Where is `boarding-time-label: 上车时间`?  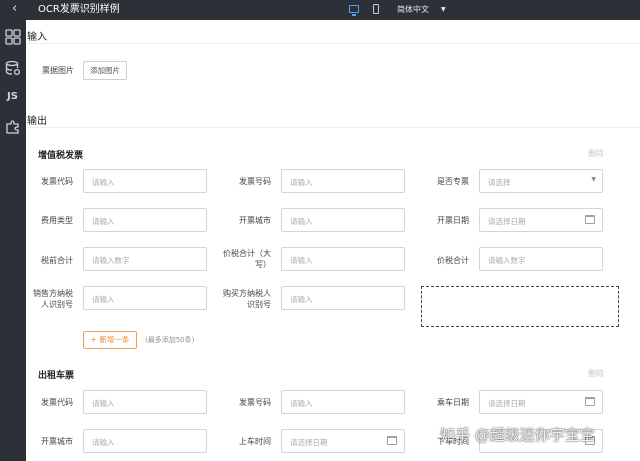
boarding-time-label: 上车时间 is located at coordinates (255, 441).